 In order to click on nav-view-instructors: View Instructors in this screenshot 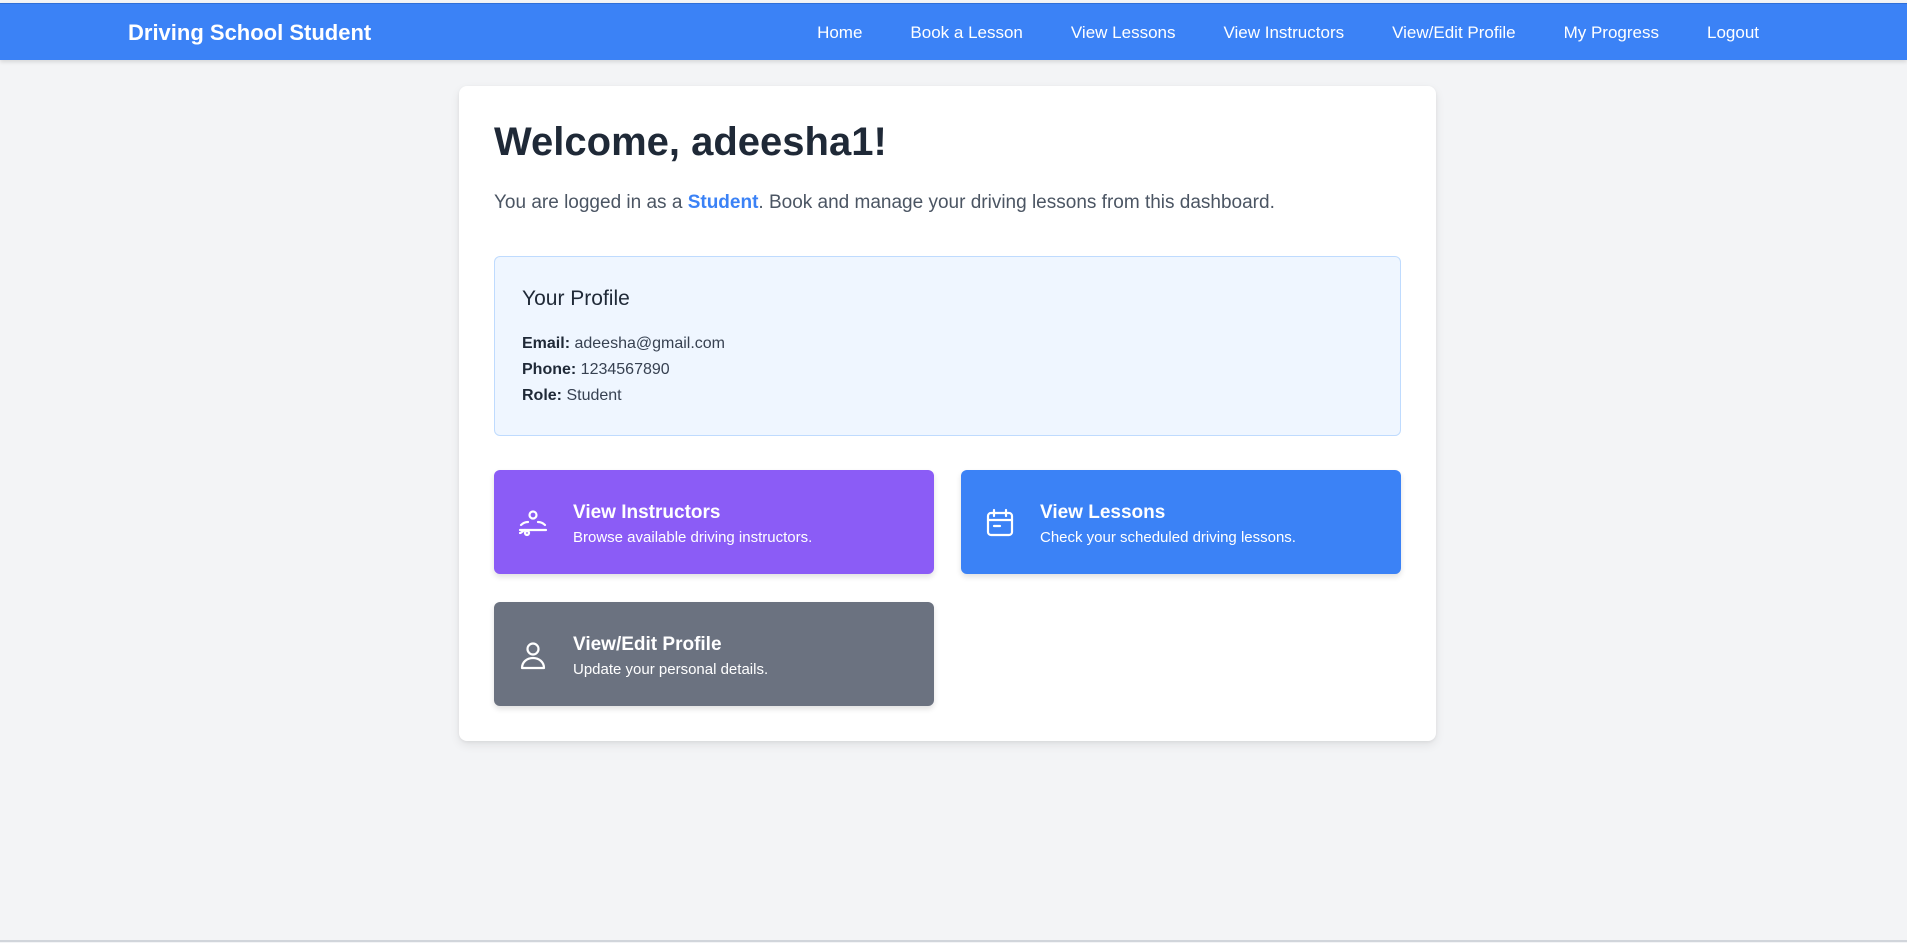, I will do `click(1283, 33)`.